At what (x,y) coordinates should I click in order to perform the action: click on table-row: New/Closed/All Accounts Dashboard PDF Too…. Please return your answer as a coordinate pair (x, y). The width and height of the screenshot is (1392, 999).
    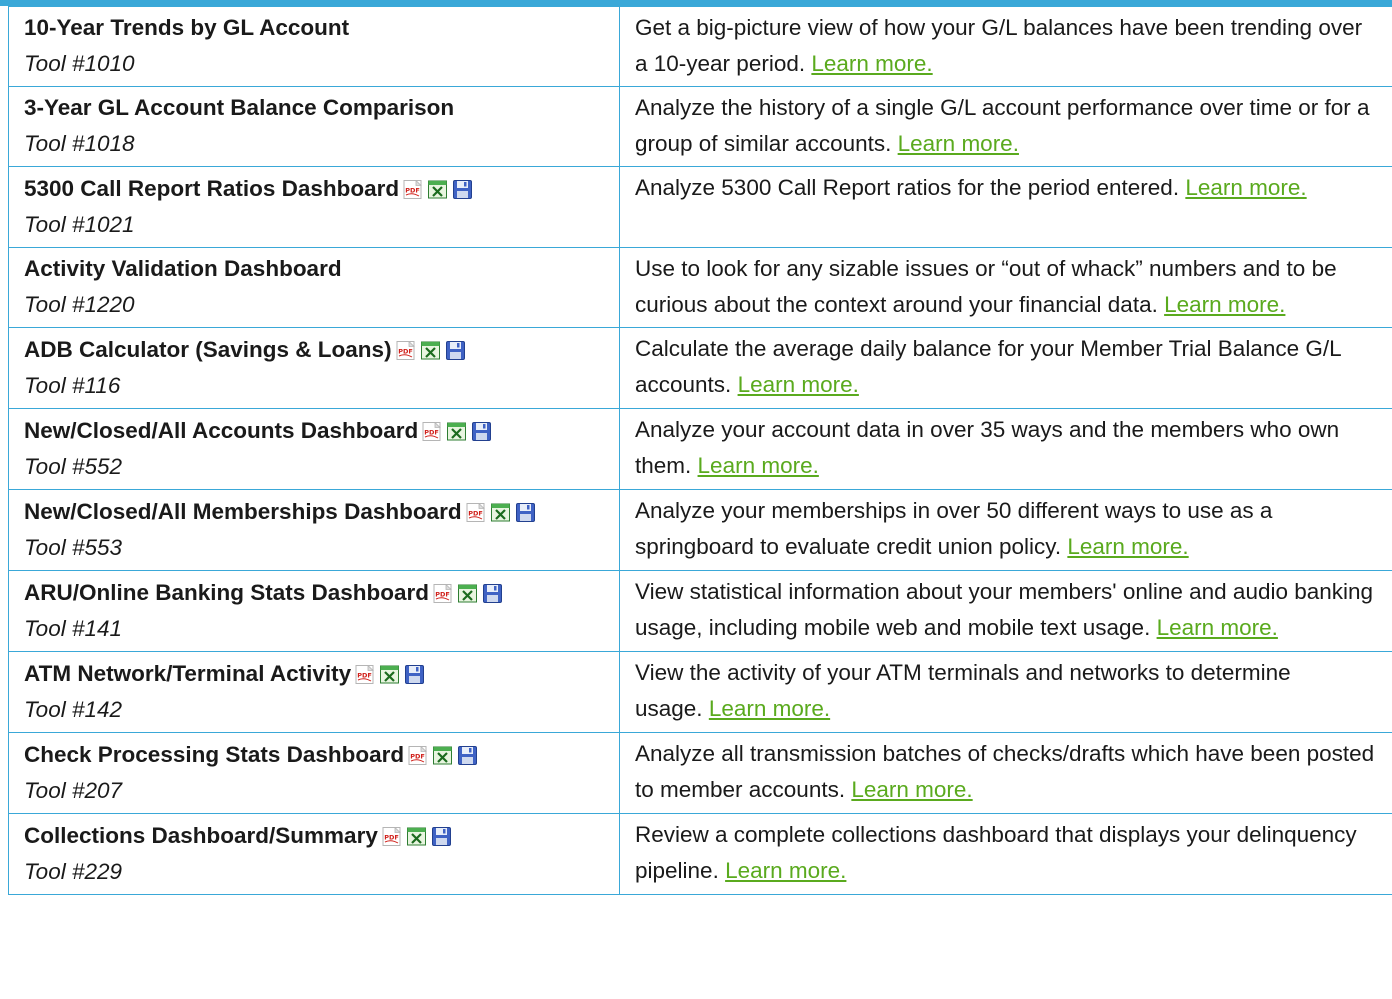
    Looking at the image, I should click on (700, 449).